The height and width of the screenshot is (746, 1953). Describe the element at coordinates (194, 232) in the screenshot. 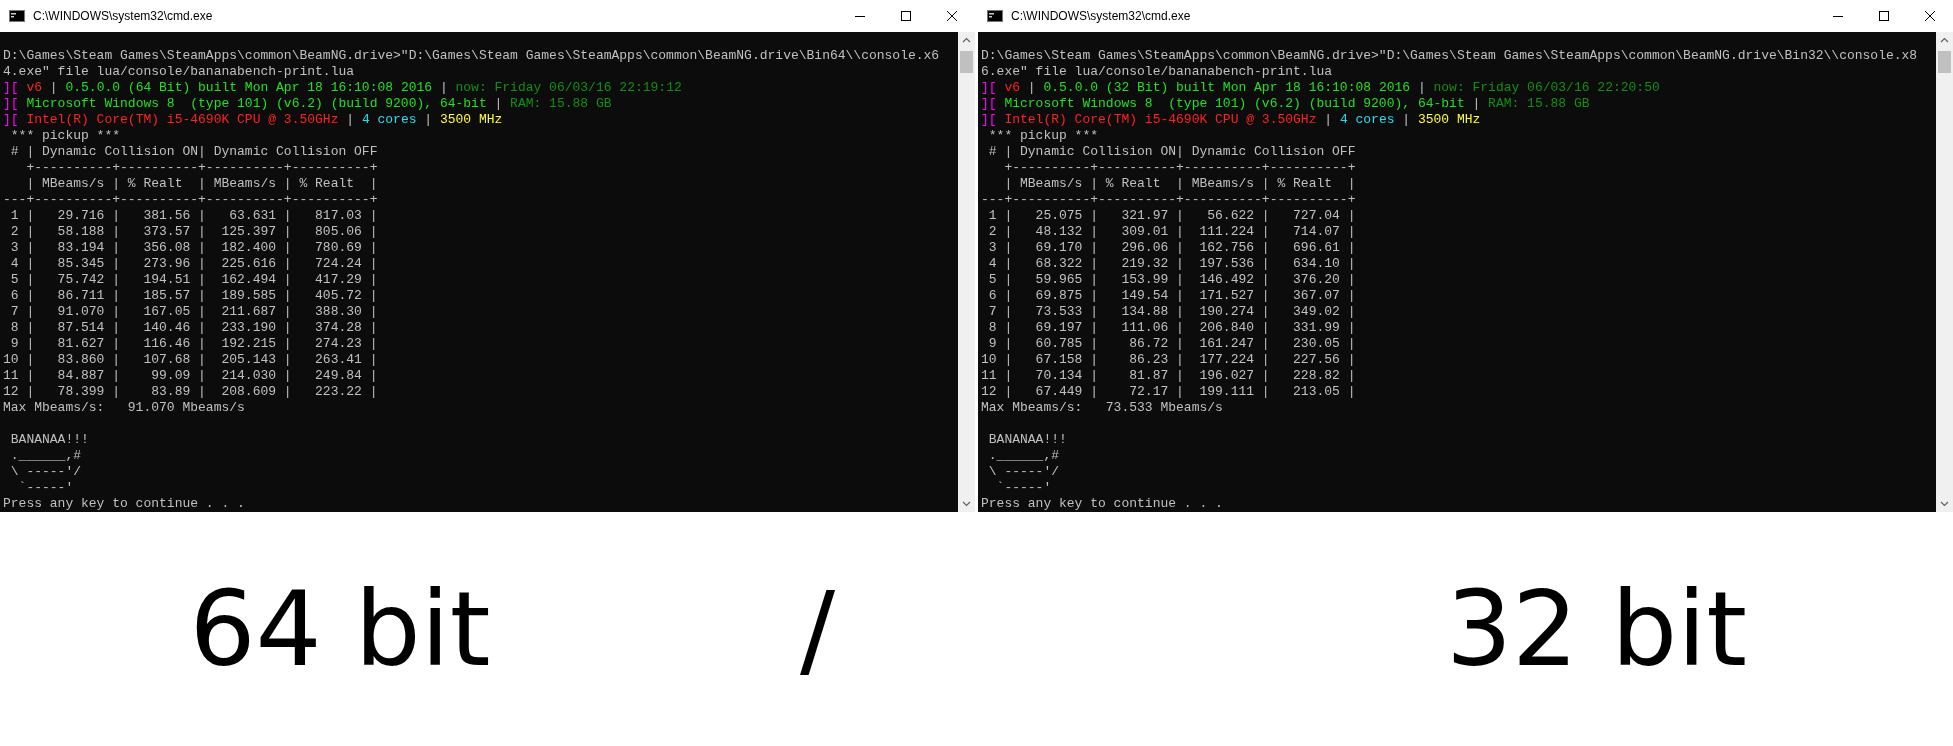

I see `console-line: 2 | 58.188 | 373.57 | 125.397 | 805.06 |` at that location.